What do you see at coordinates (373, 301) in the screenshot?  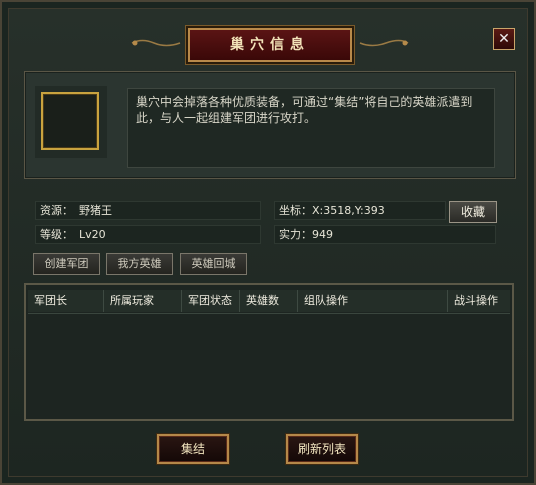 I see `col-team-action: 组队操作` at bounding box center [373, 301].